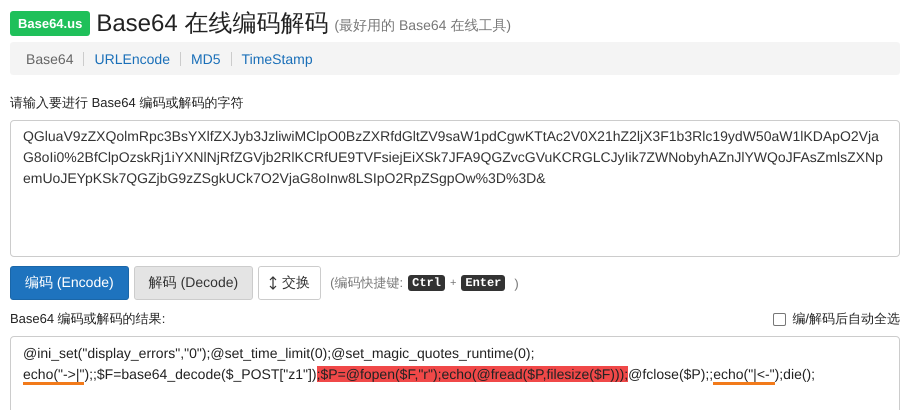 The image size is (910, 410). I want to click on swap-arrows-icon, so click(273, 283).